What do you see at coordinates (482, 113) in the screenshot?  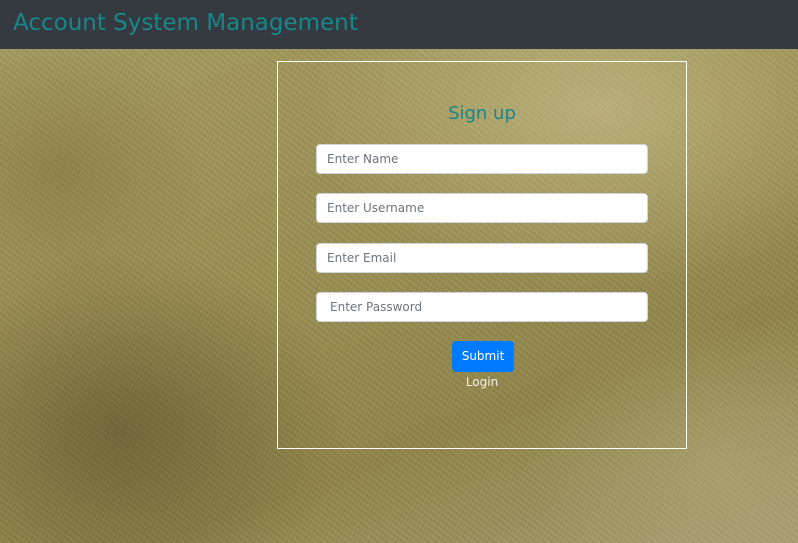 I see `form-title: Sign up` at bounding box center [482, 113].